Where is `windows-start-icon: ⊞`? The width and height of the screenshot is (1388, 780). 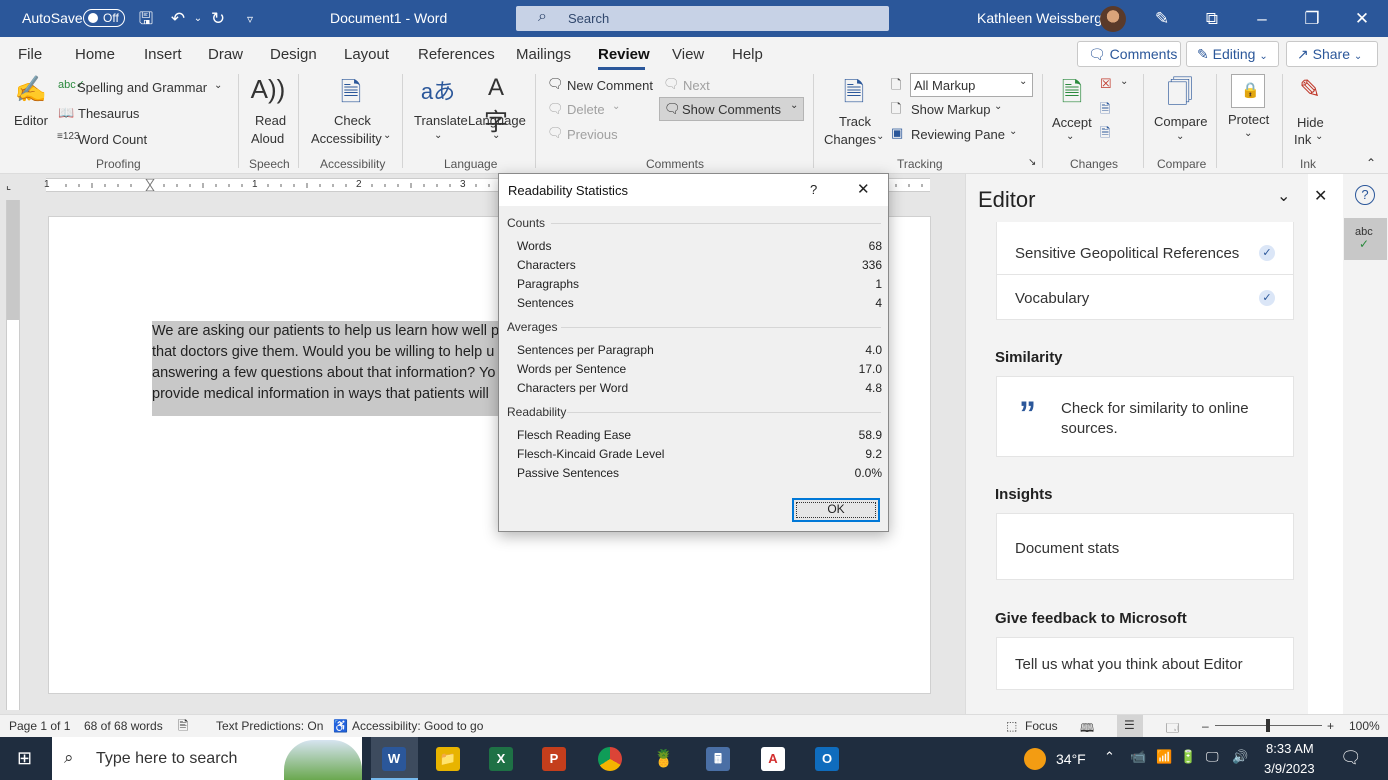 windows-start-icon: ⊞ is located at coordinates (24, 758).